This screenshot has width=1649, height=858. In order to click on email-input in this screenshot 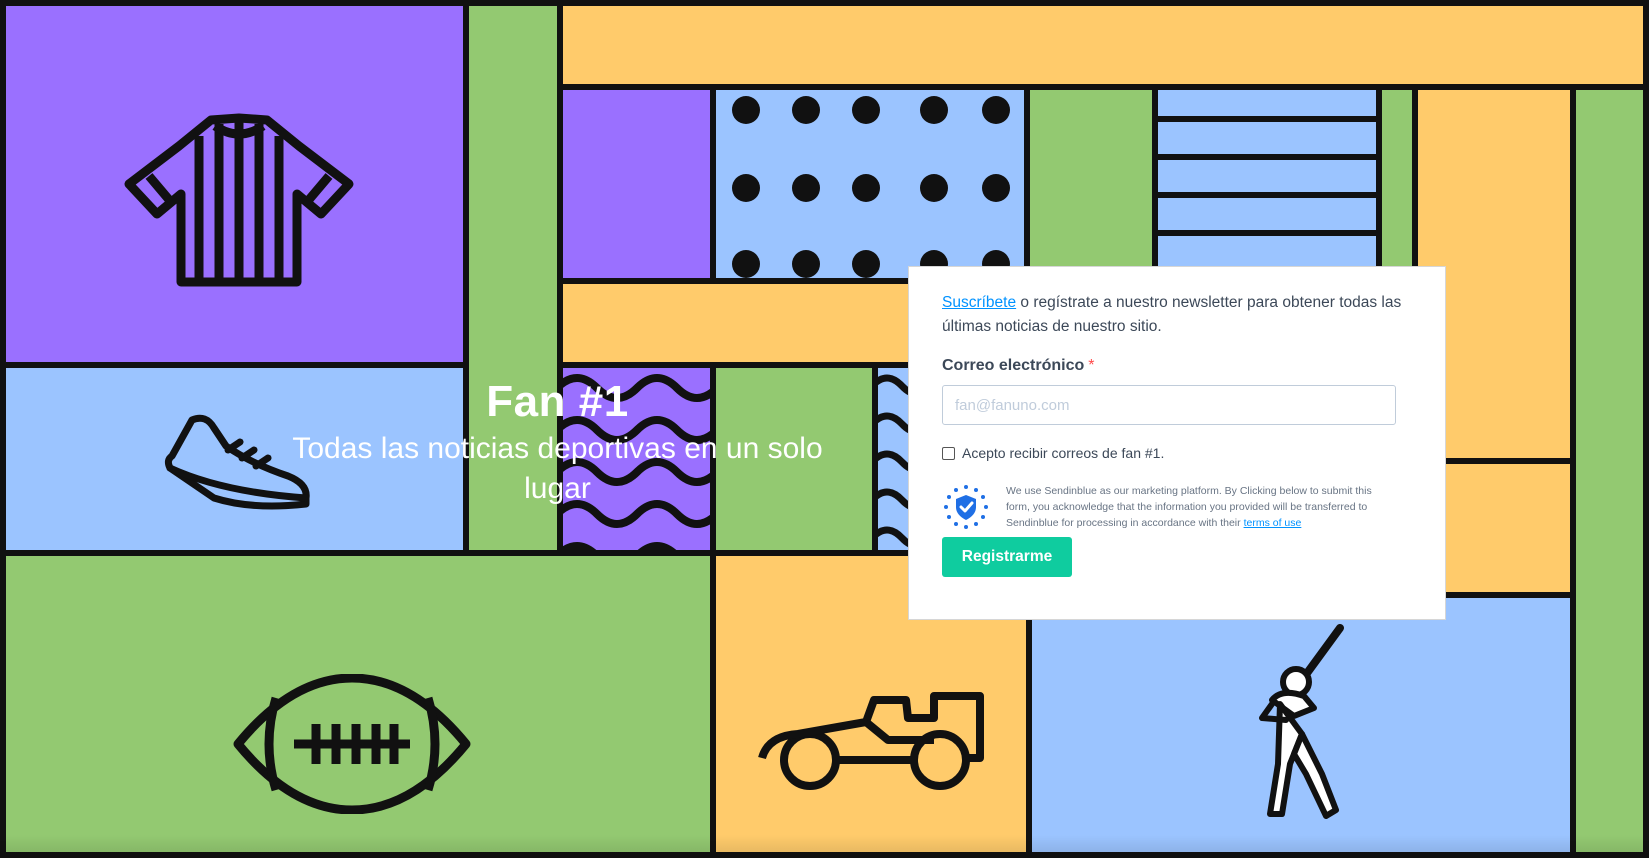, I will do `click(1169, 405)`.